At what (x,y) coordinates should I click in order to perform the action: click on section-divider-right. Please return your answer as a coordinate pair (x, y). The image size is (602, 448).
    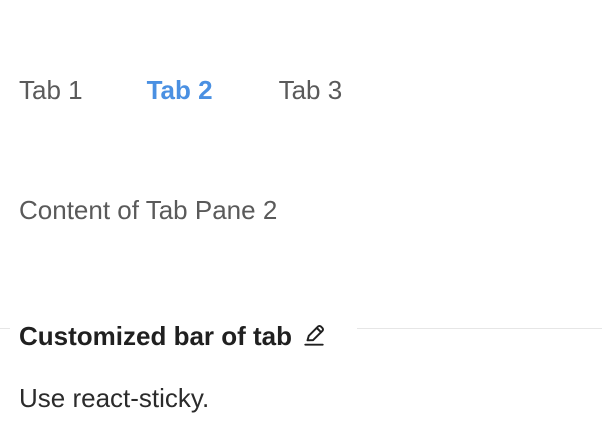
    Looking at the image, I should click on (479, 328).